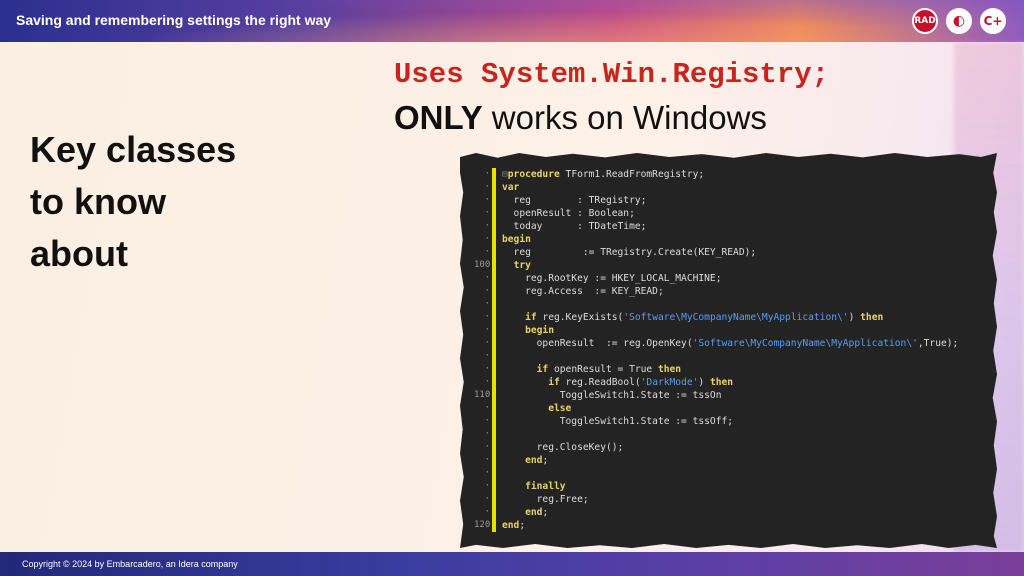 This screenshot has width=1024, height=576. I want to click on code-line: 110 ToggleSwitch1.State := tssOn, so click(734, 395).